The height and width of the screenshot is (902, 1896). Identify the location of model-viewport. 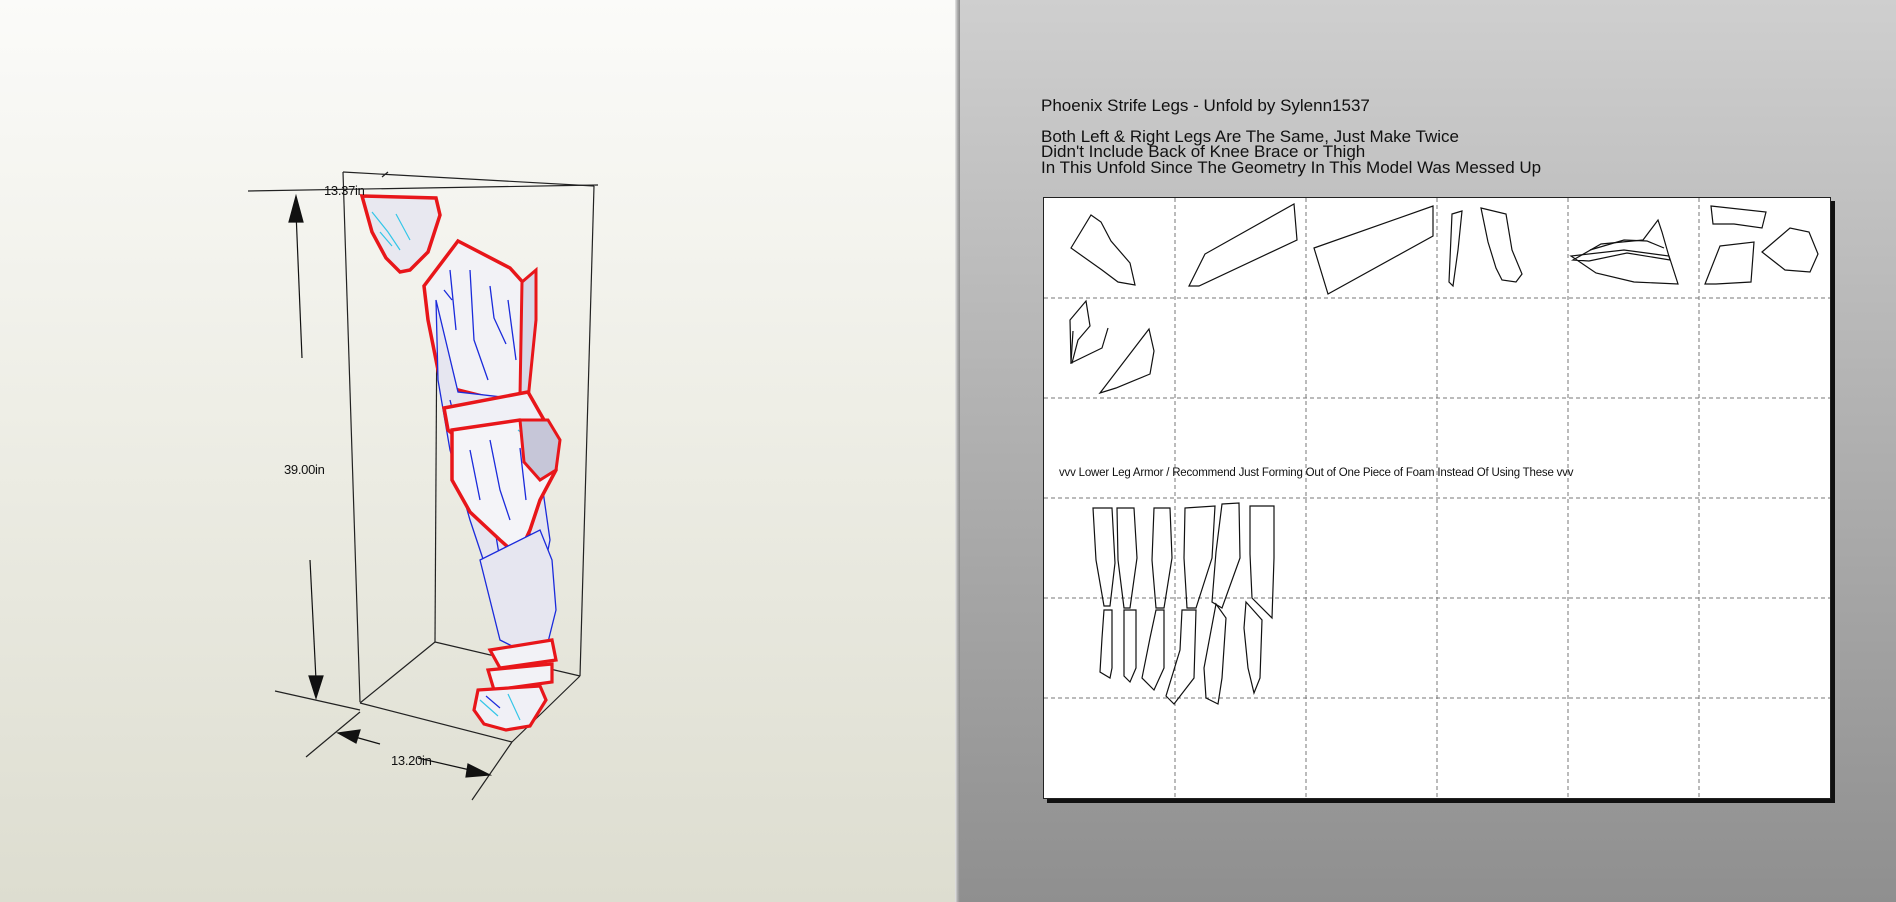
(423, 486).